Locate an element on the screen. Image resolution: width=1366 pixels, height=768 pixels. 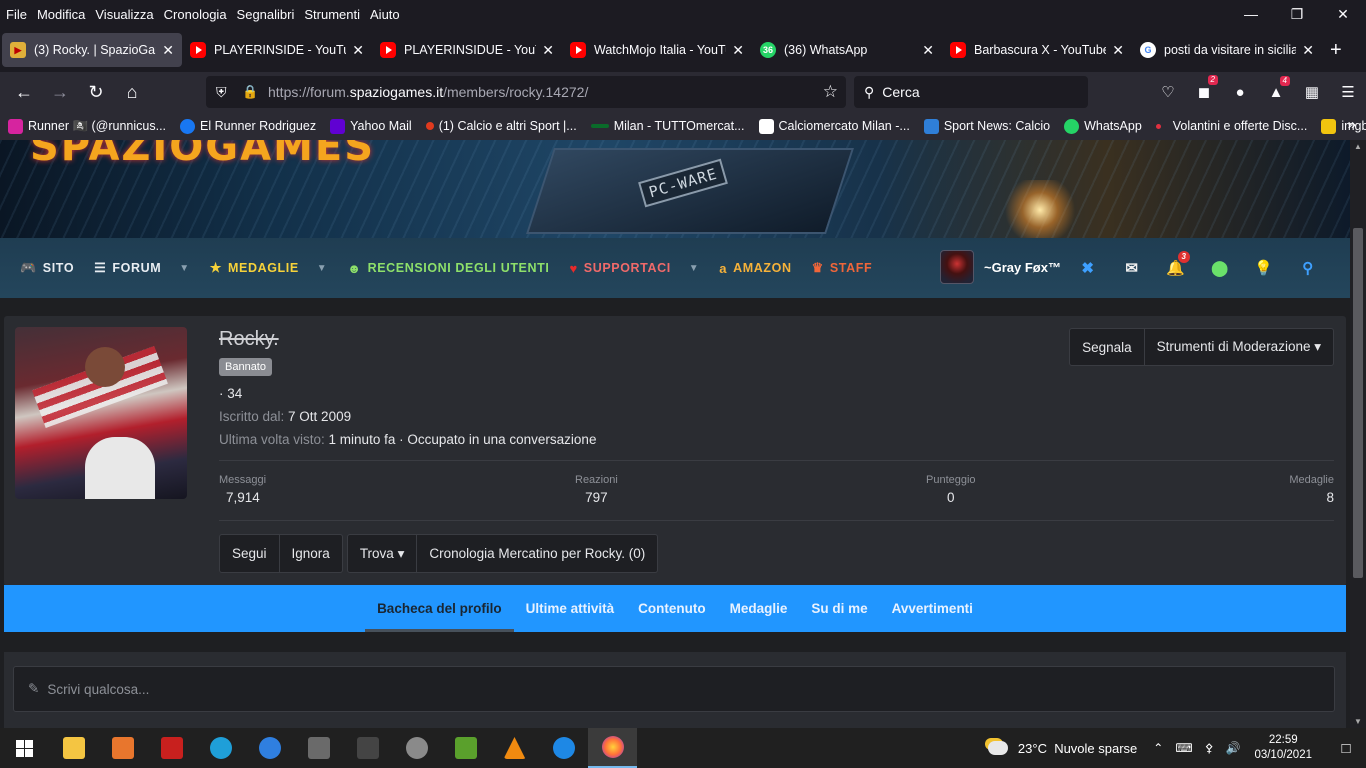
stat-value: 797 is located at coordinates (596, 497).